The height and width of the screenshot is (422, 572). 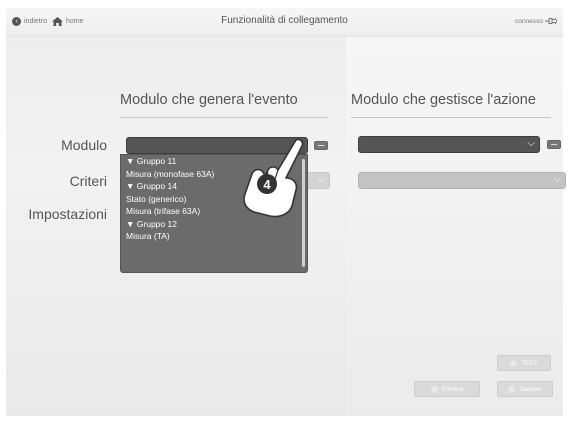 I want to click on connection-status: connesso, so click(x=536, y=21).